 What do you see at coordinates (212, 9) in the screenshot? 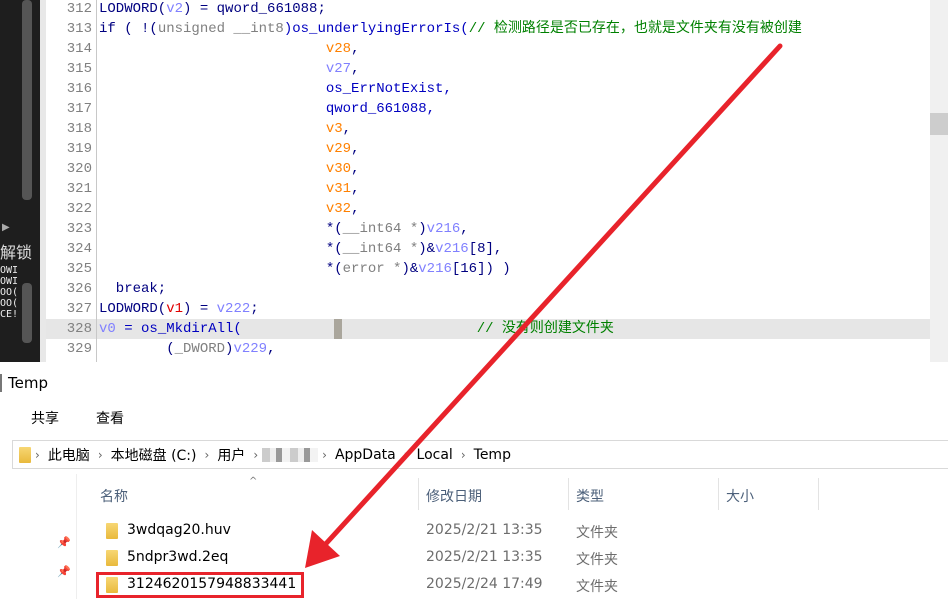
I see `code-text: LODWORD(v2) = qword_661088;` at bounding box center [212, 9].